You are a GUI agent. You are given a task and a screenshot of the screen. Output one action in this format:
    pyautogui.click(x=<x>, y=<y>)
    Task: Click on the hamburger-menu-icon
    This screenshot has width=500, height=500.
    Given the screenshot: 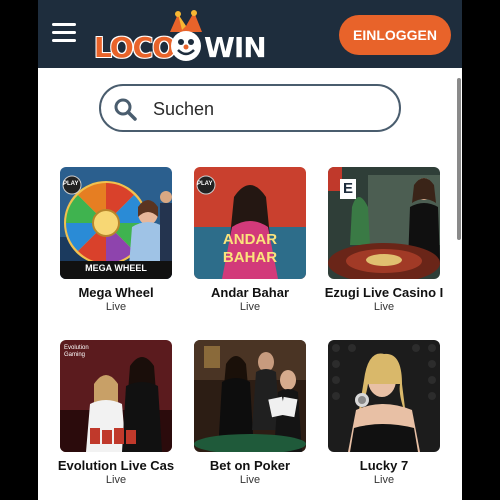 What is the action you would take?
    pyautogui.click(x=64, y=33)
    